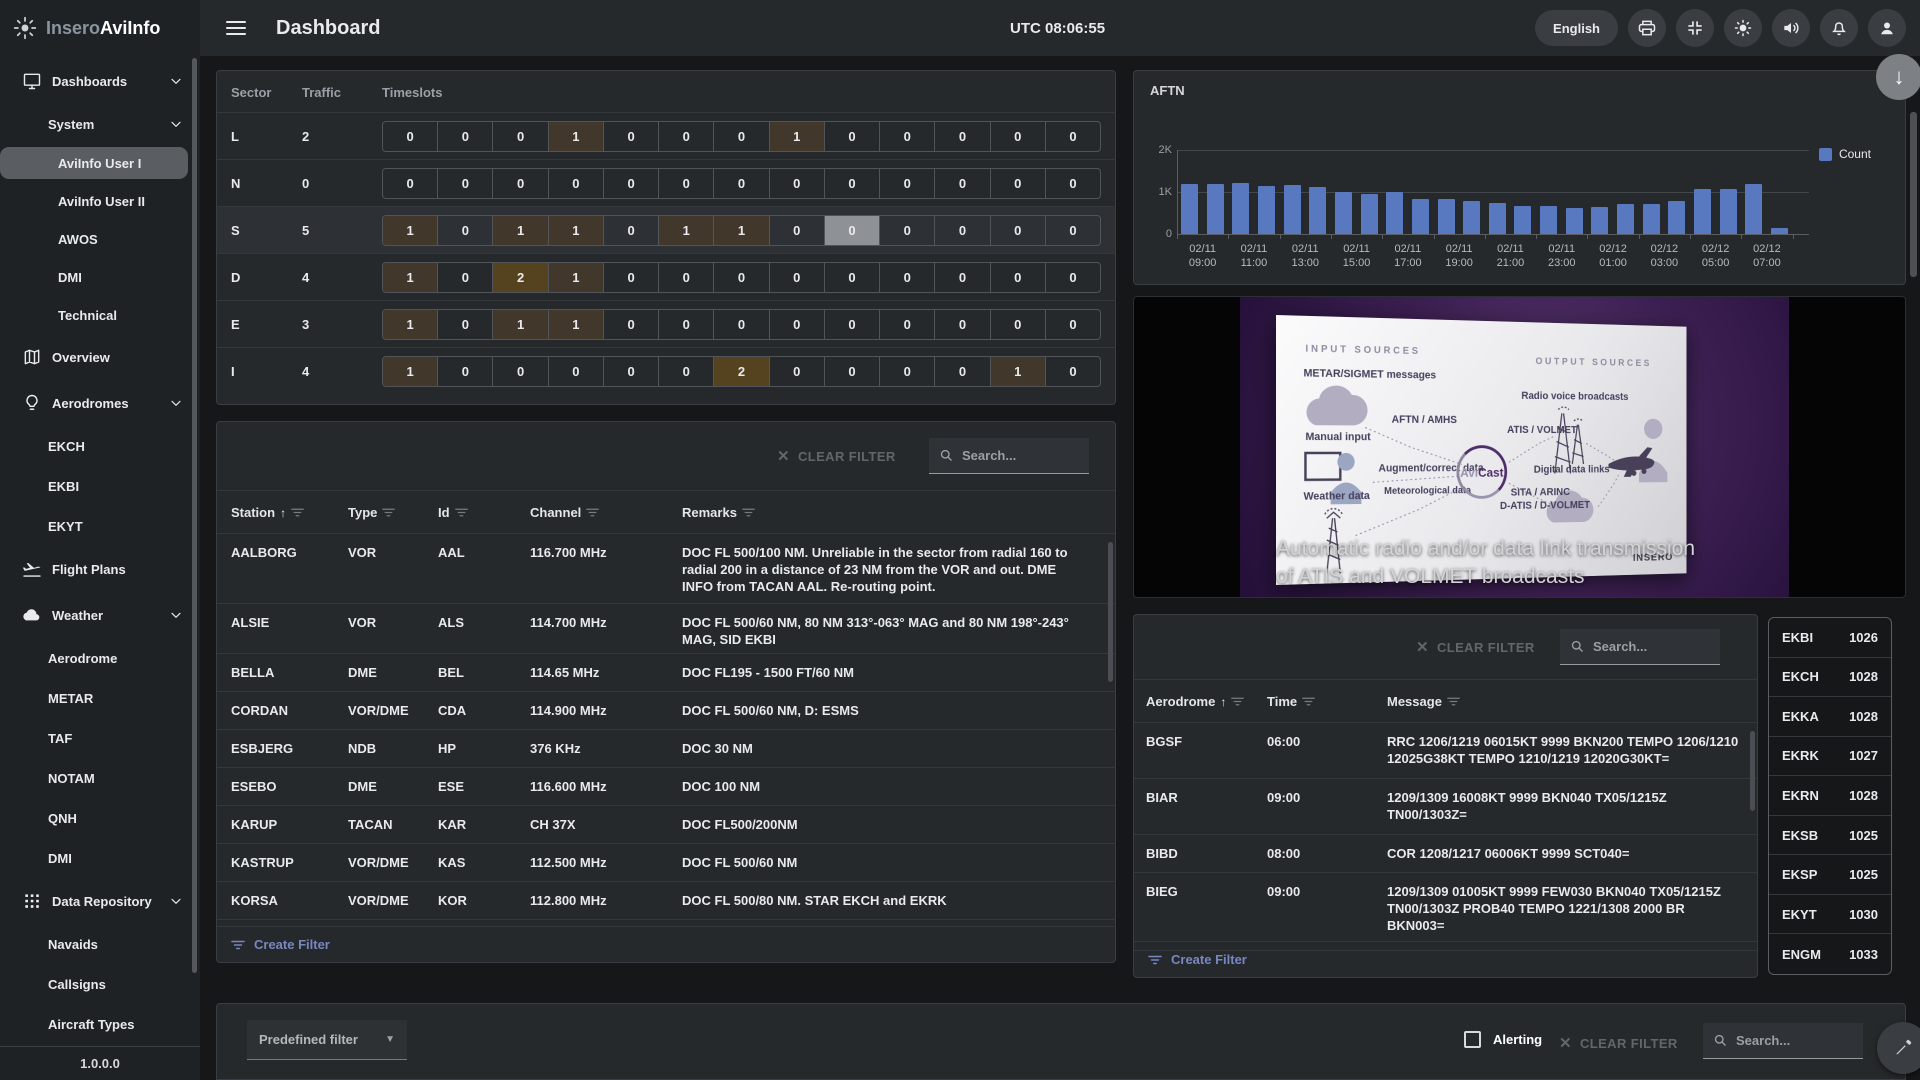  Describe the element at coordinates (372, 512) in the screenshot. I see `column-header-type: Type` at that location.